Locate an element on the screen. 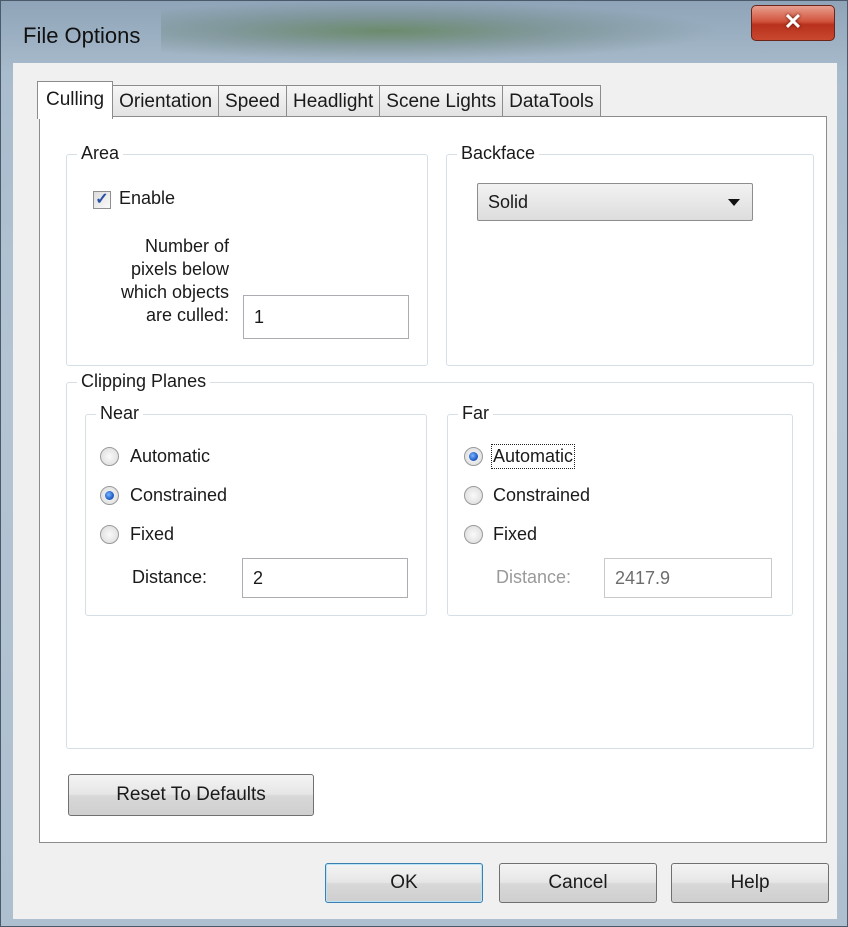  far-distance-input: 2417.9 is located at coordinates (688, 578).